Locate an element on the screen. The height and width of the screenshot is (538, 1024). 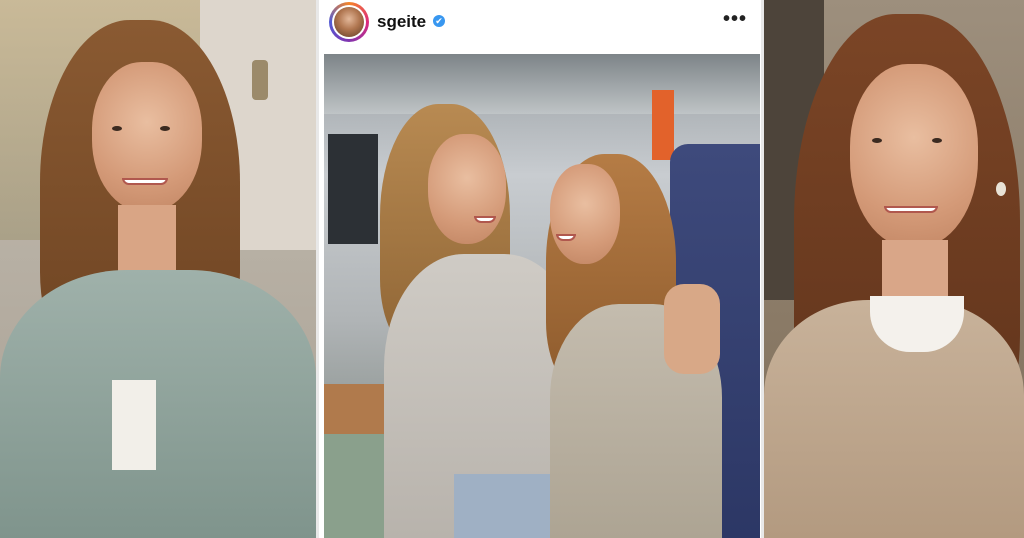
avatar-ring-inner is located at coordinates (349, 22).